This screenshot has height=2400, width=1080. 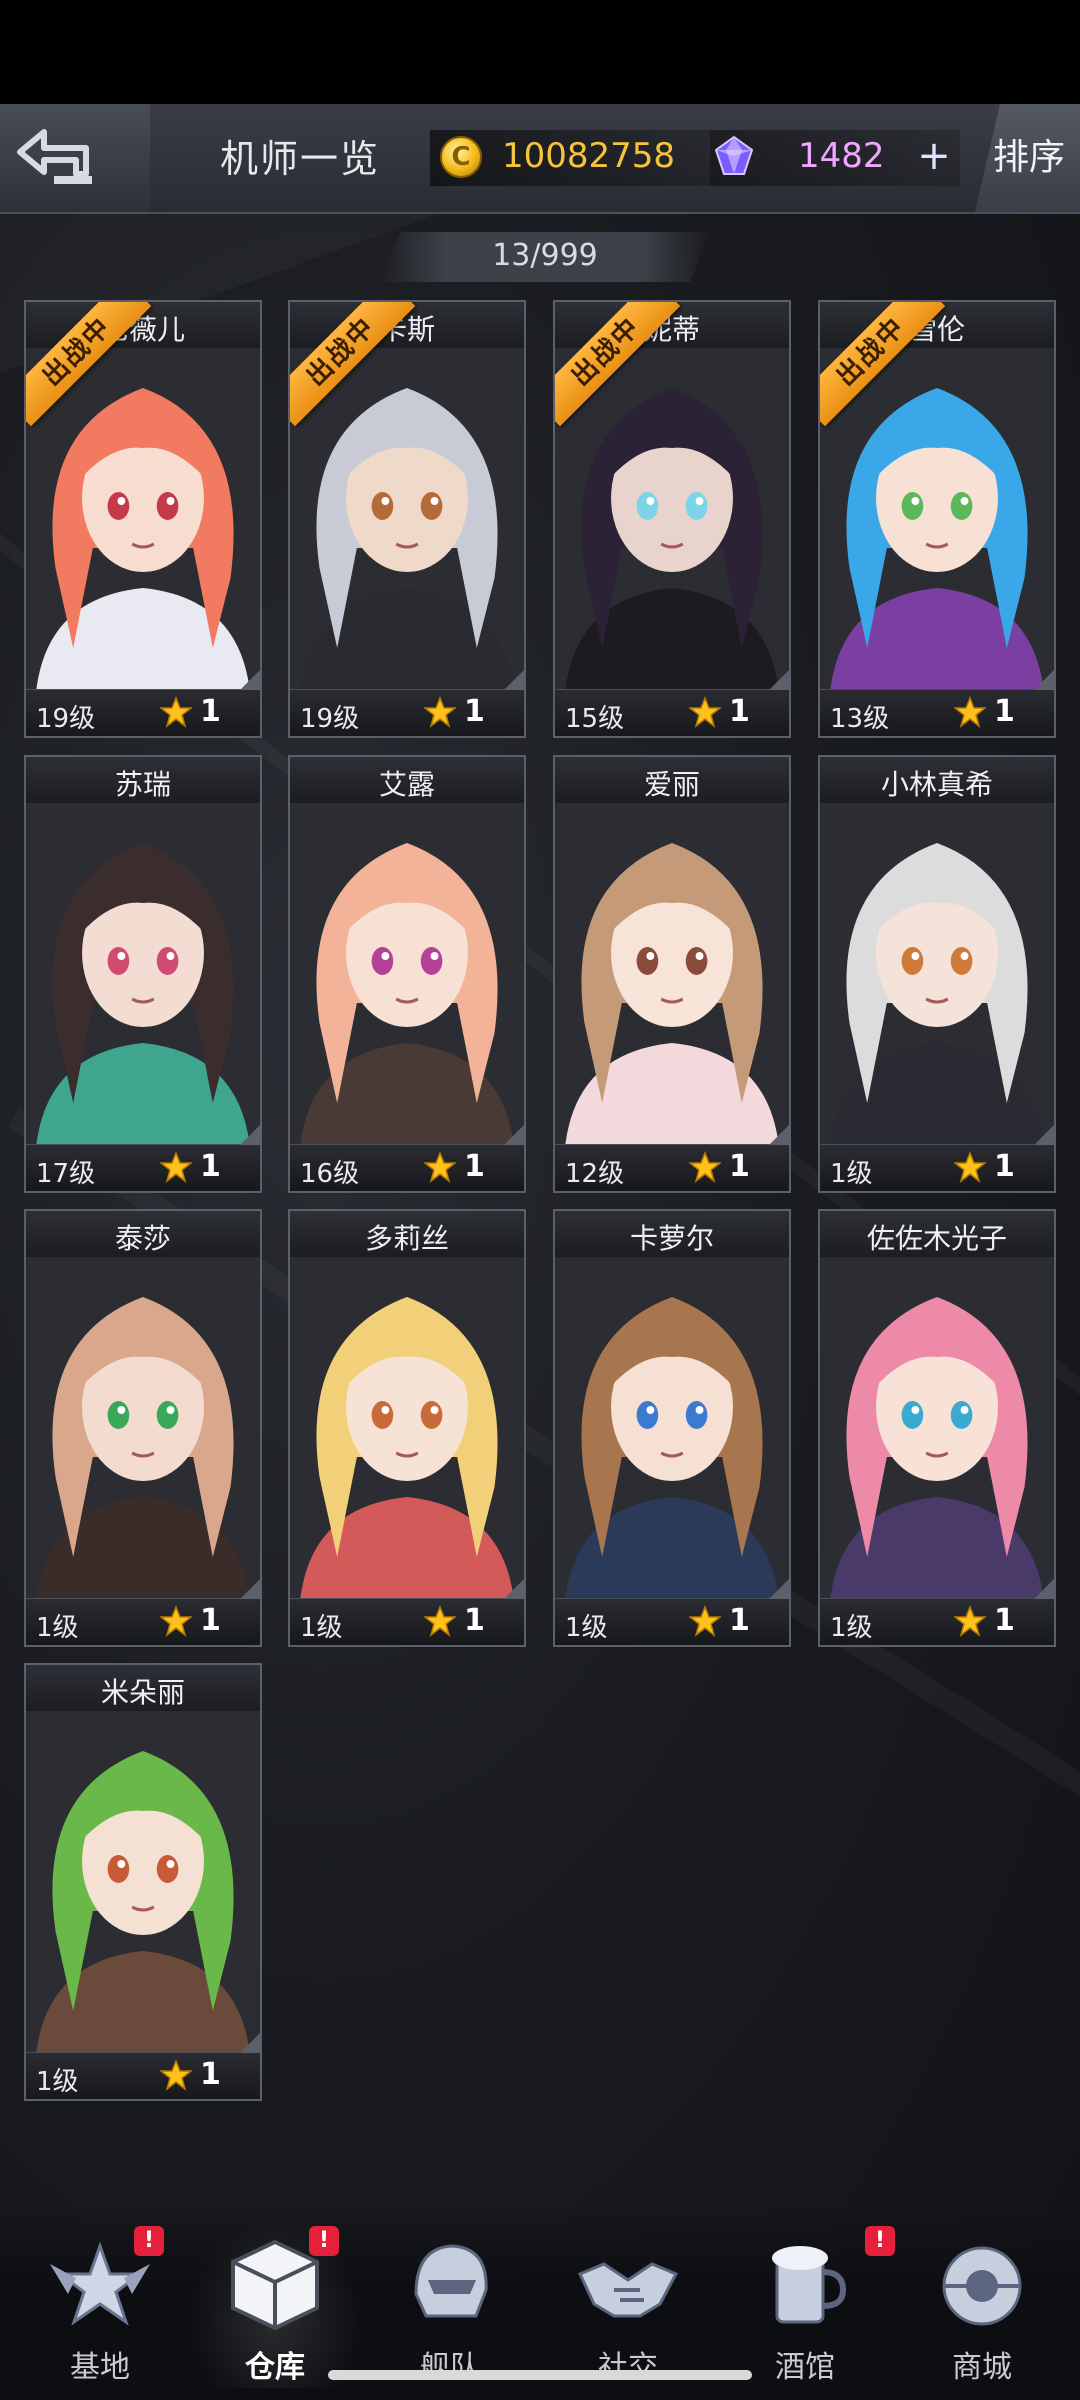 What do you see at coordinates (540, 2375) in the screenshot?
I see `home-indicator` at bounding box center [540, 2375].